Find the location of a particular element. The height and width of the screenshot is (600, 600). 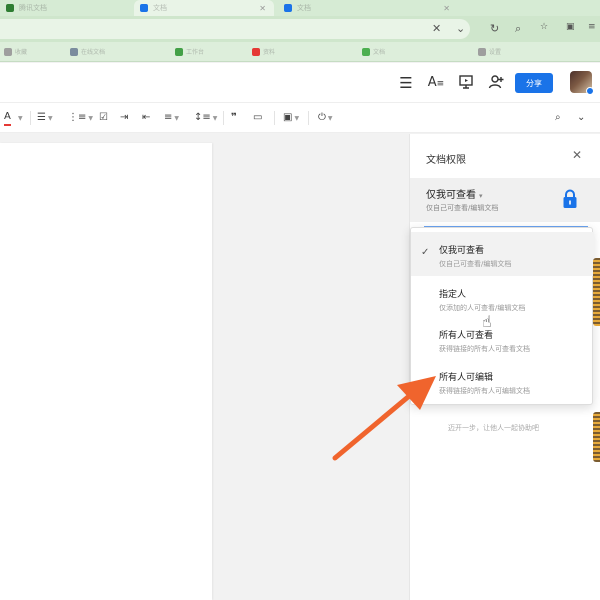

code-block-icon: ▭ is located at coordinates (257, 118).